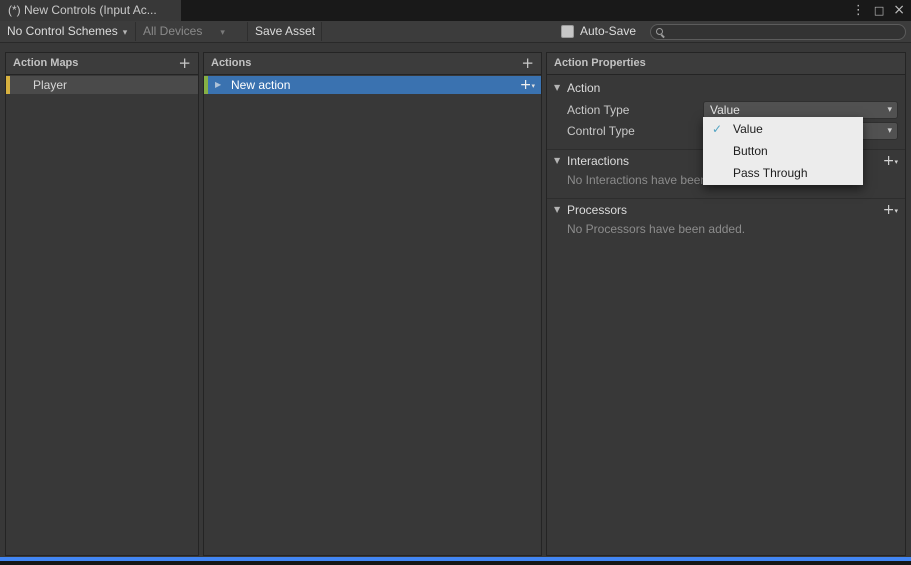 The width and height of the screenshot is (911, 565). What do you see at coordinates (231, 63) in the screenshot?
I see `actions-title: Actions` at bounding box center [231, 63].